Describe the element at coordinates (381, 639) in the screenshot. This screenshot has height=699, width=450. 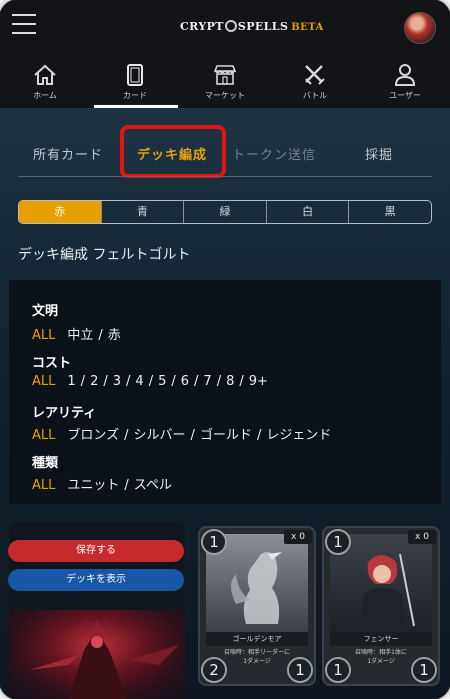
I see `card-name: フェンサー` at that location.